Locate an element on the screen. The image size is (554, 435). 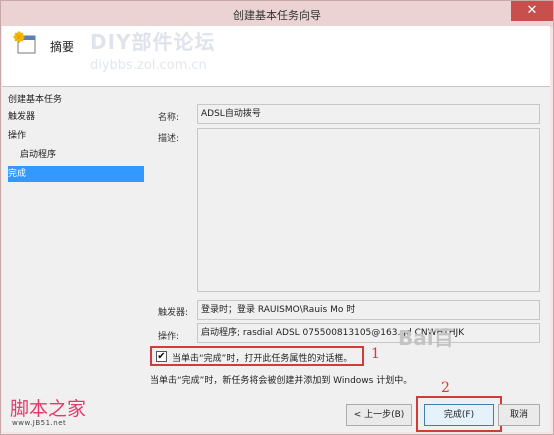
task-wizard-icon is located at coordinates (24, 42).